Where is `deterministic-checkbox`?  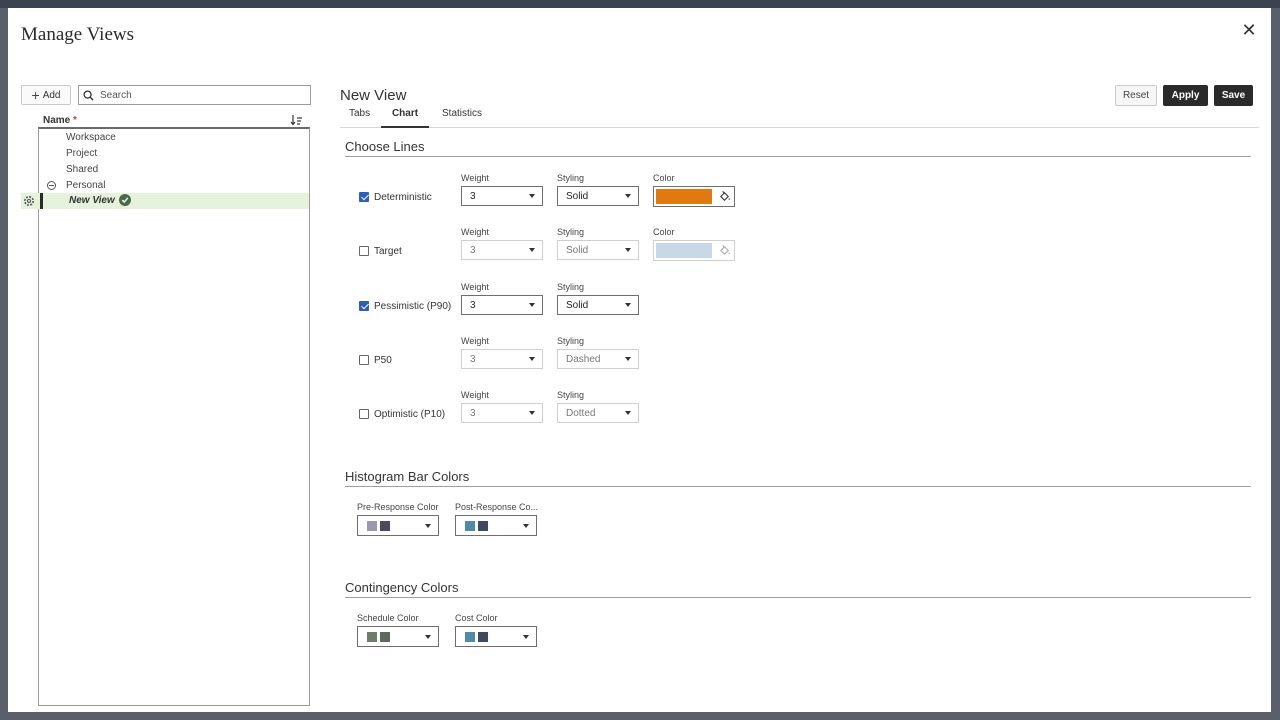 deterministic-checkbox is located at coordinates (364, 197).